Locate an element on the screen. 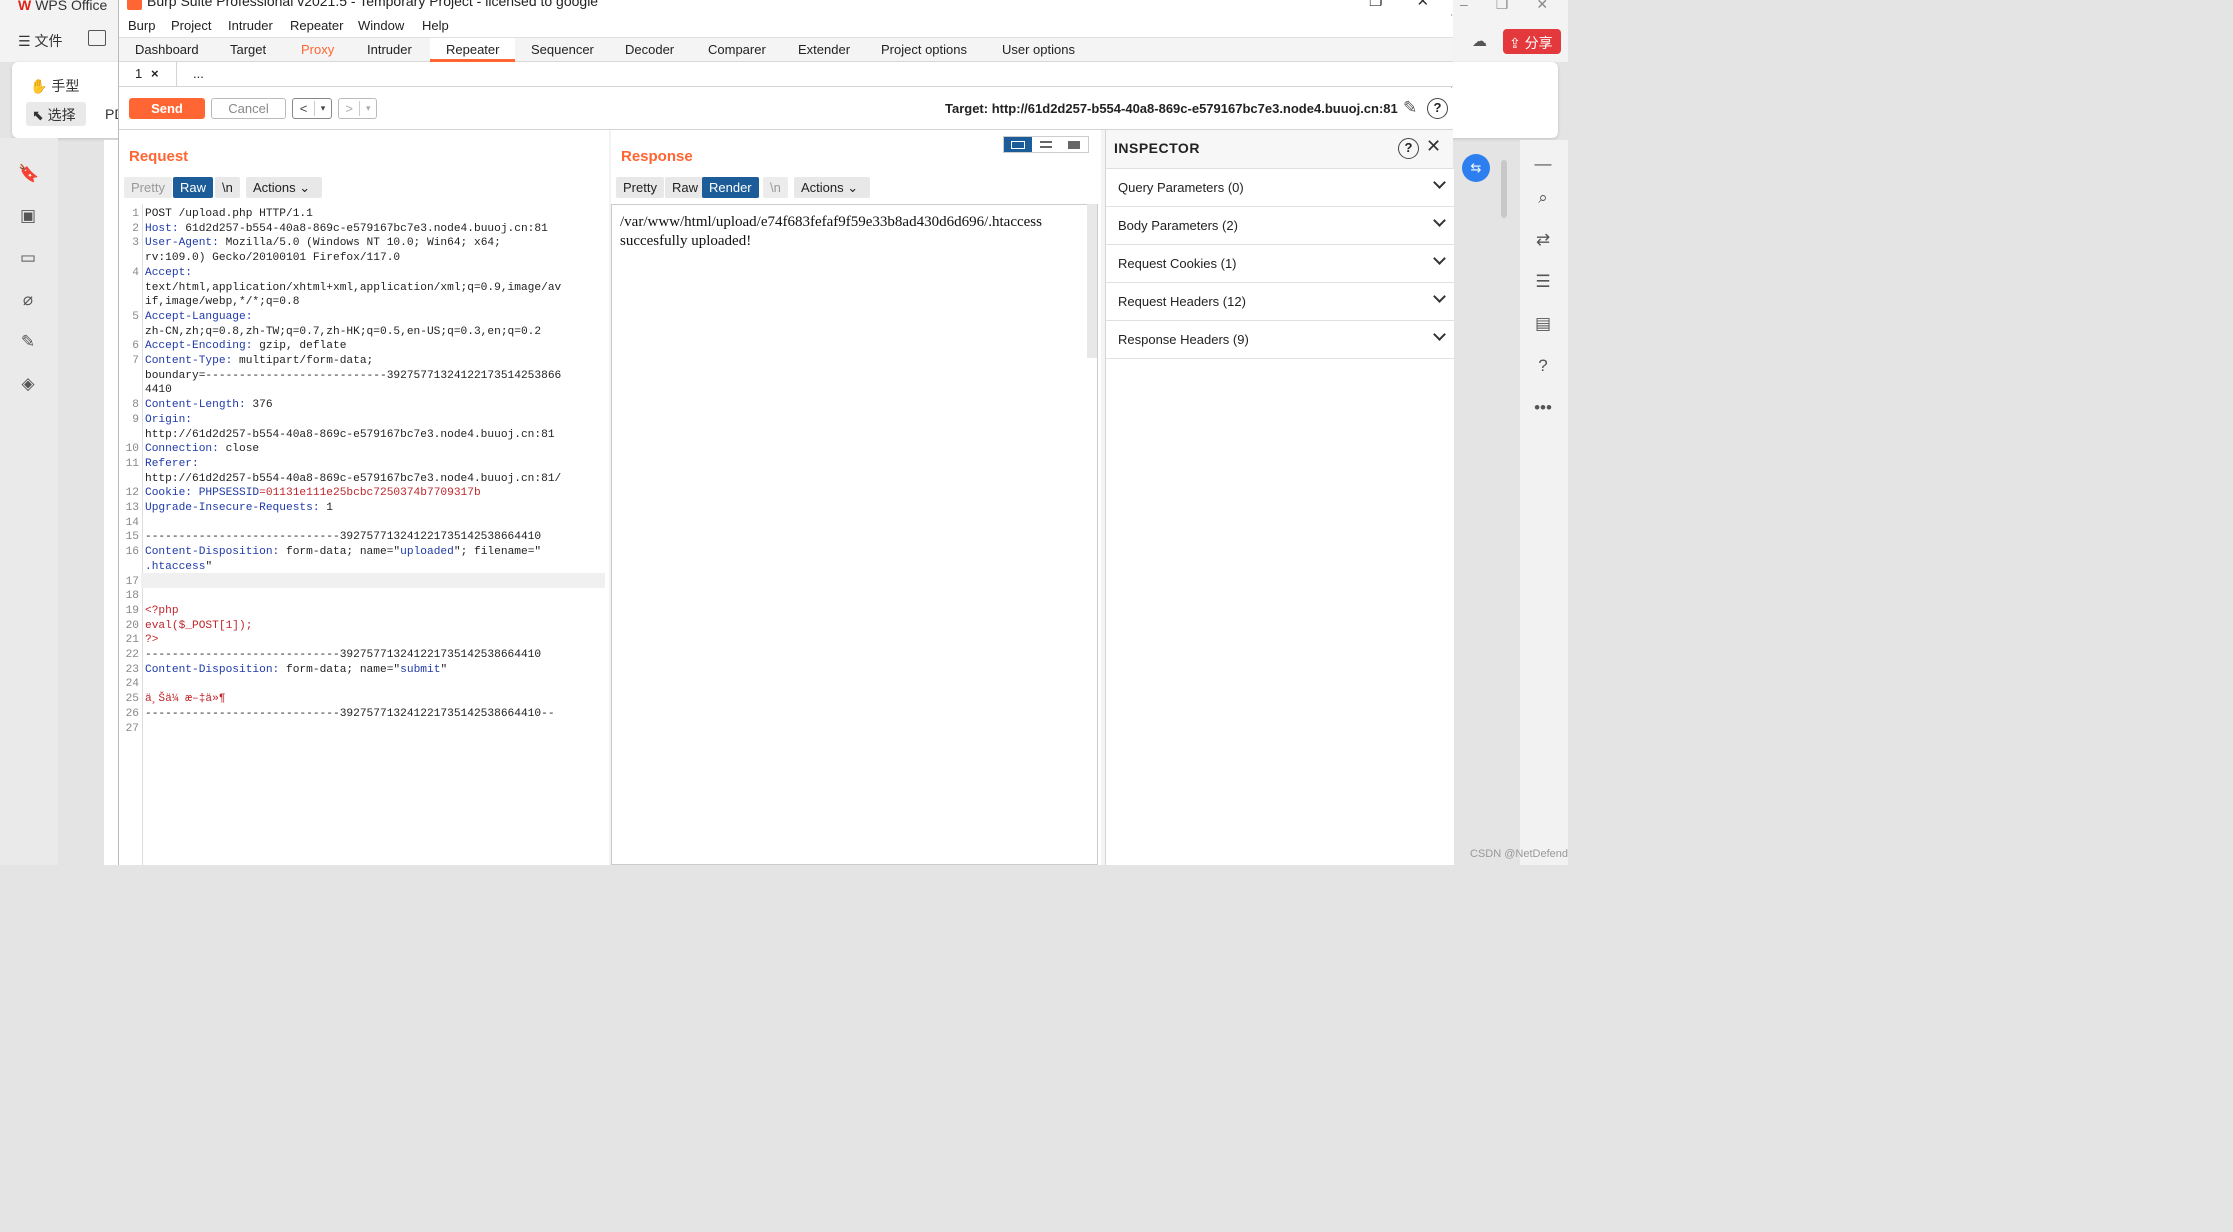  response-scrollbar is located at coordinates (1092, 281).